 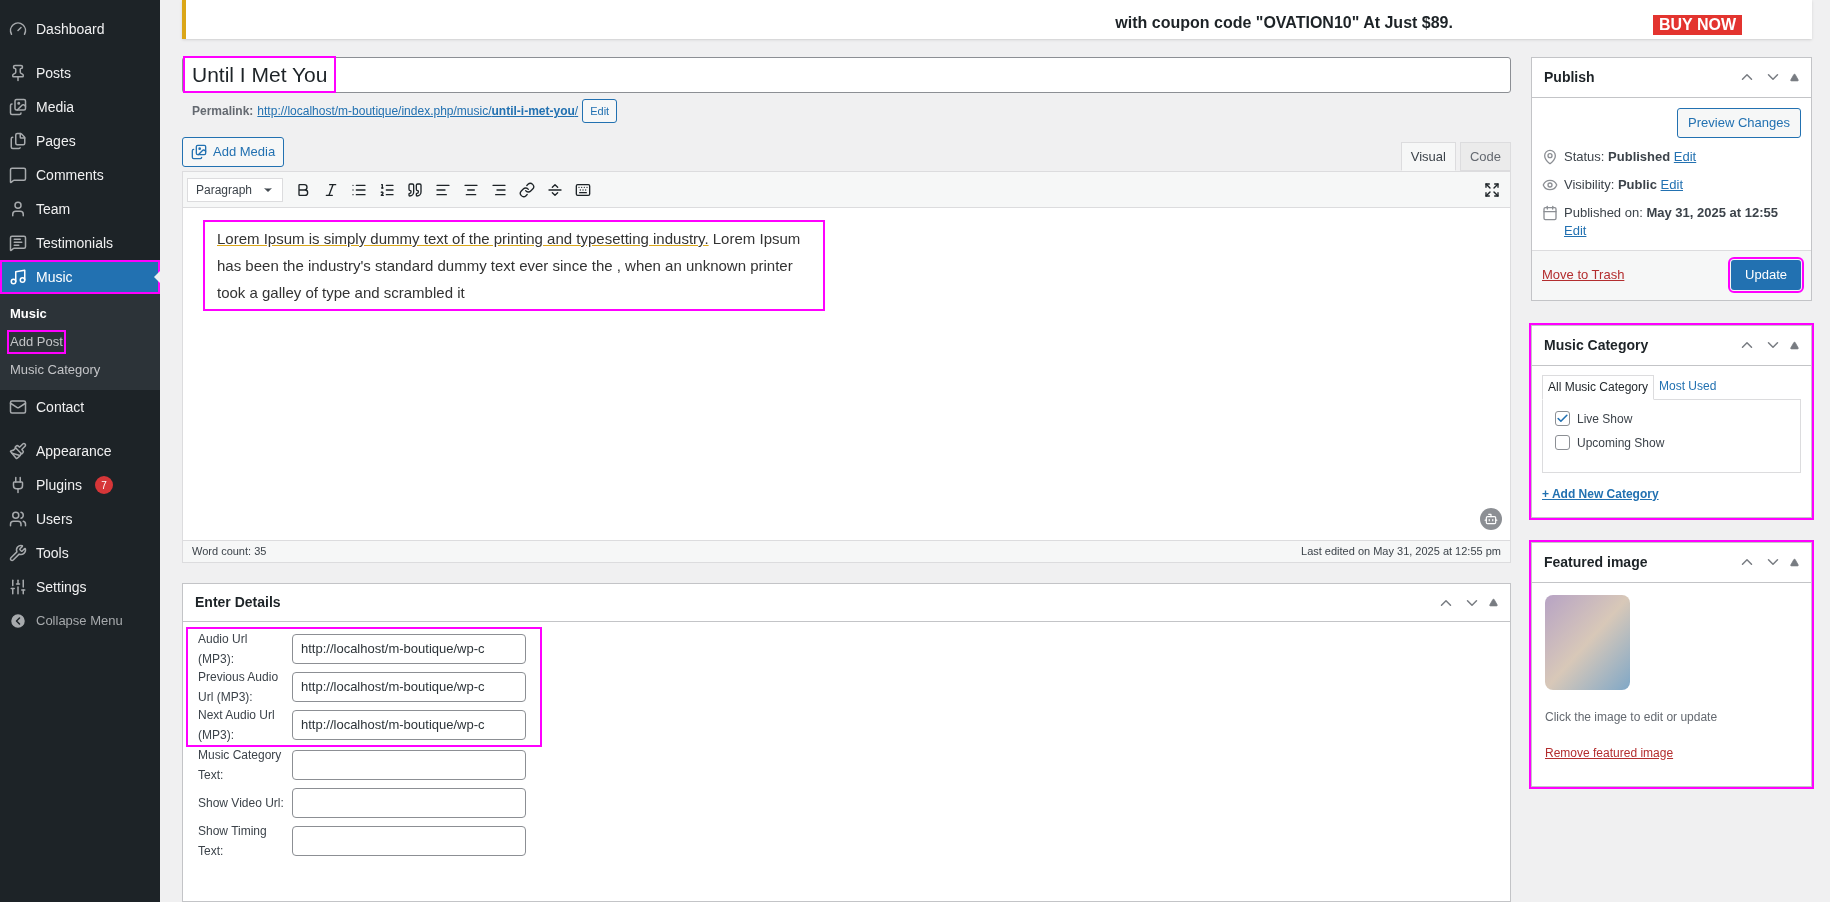 I want to click on menu-item: Comments, so click(x=80, y=175).